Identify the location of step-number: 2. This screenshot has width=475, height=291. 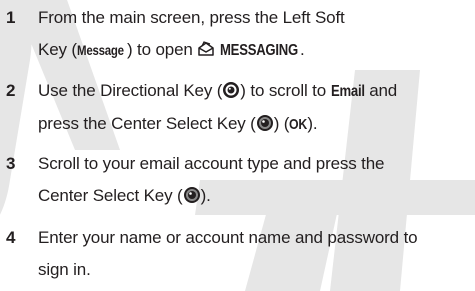
(11, 90).